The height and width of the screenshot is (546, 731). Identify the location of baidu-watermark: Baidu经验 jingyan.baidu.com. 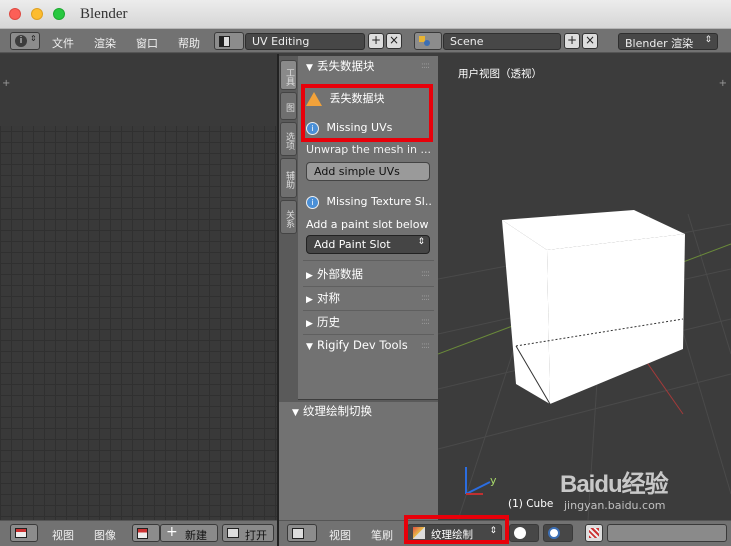
(644, 492).